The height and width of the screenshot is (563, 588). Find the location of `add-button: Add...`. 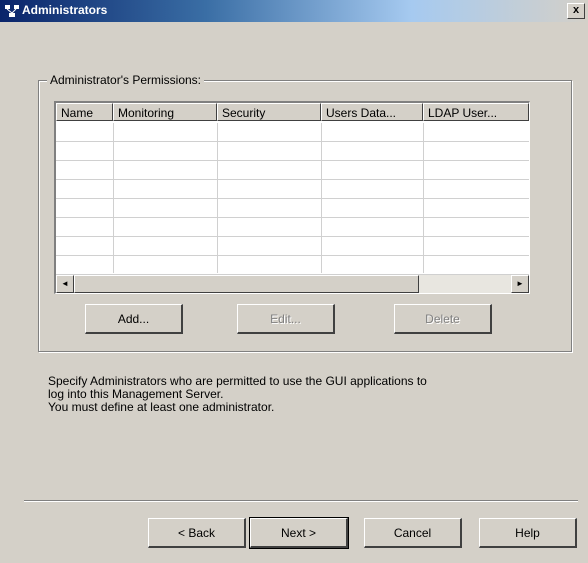

add-button: Add... is located at coordinates (134, 319).